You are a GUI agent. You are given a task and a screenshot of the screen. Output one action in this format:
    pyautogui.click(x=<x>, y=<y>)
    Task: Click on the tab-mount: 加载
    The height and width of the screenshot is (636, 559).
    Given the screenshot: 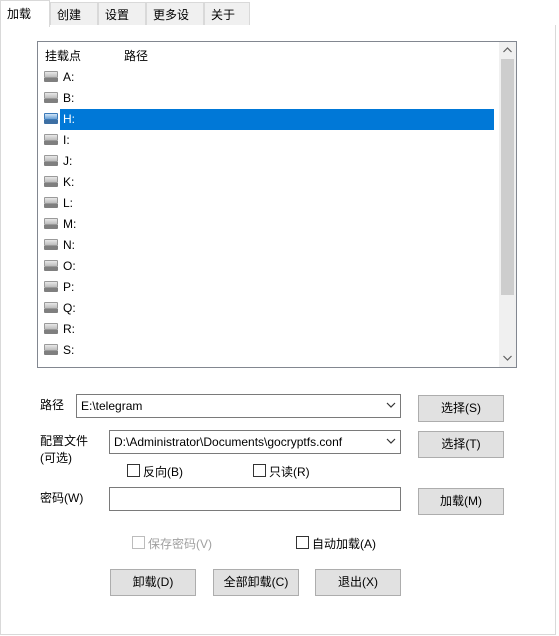 What is the action you would take?
    pyautogui.click(x=25, y=13)
    